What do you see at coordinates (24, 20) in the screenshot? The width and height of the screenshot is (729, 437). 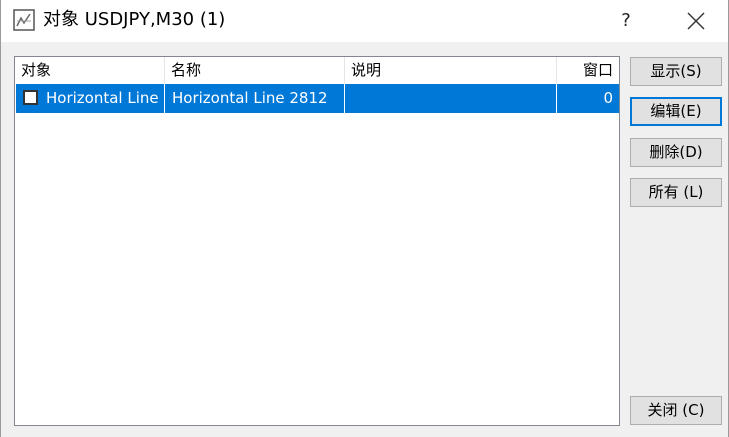 I see `object-list-icon` at bounding box center [24, 20].